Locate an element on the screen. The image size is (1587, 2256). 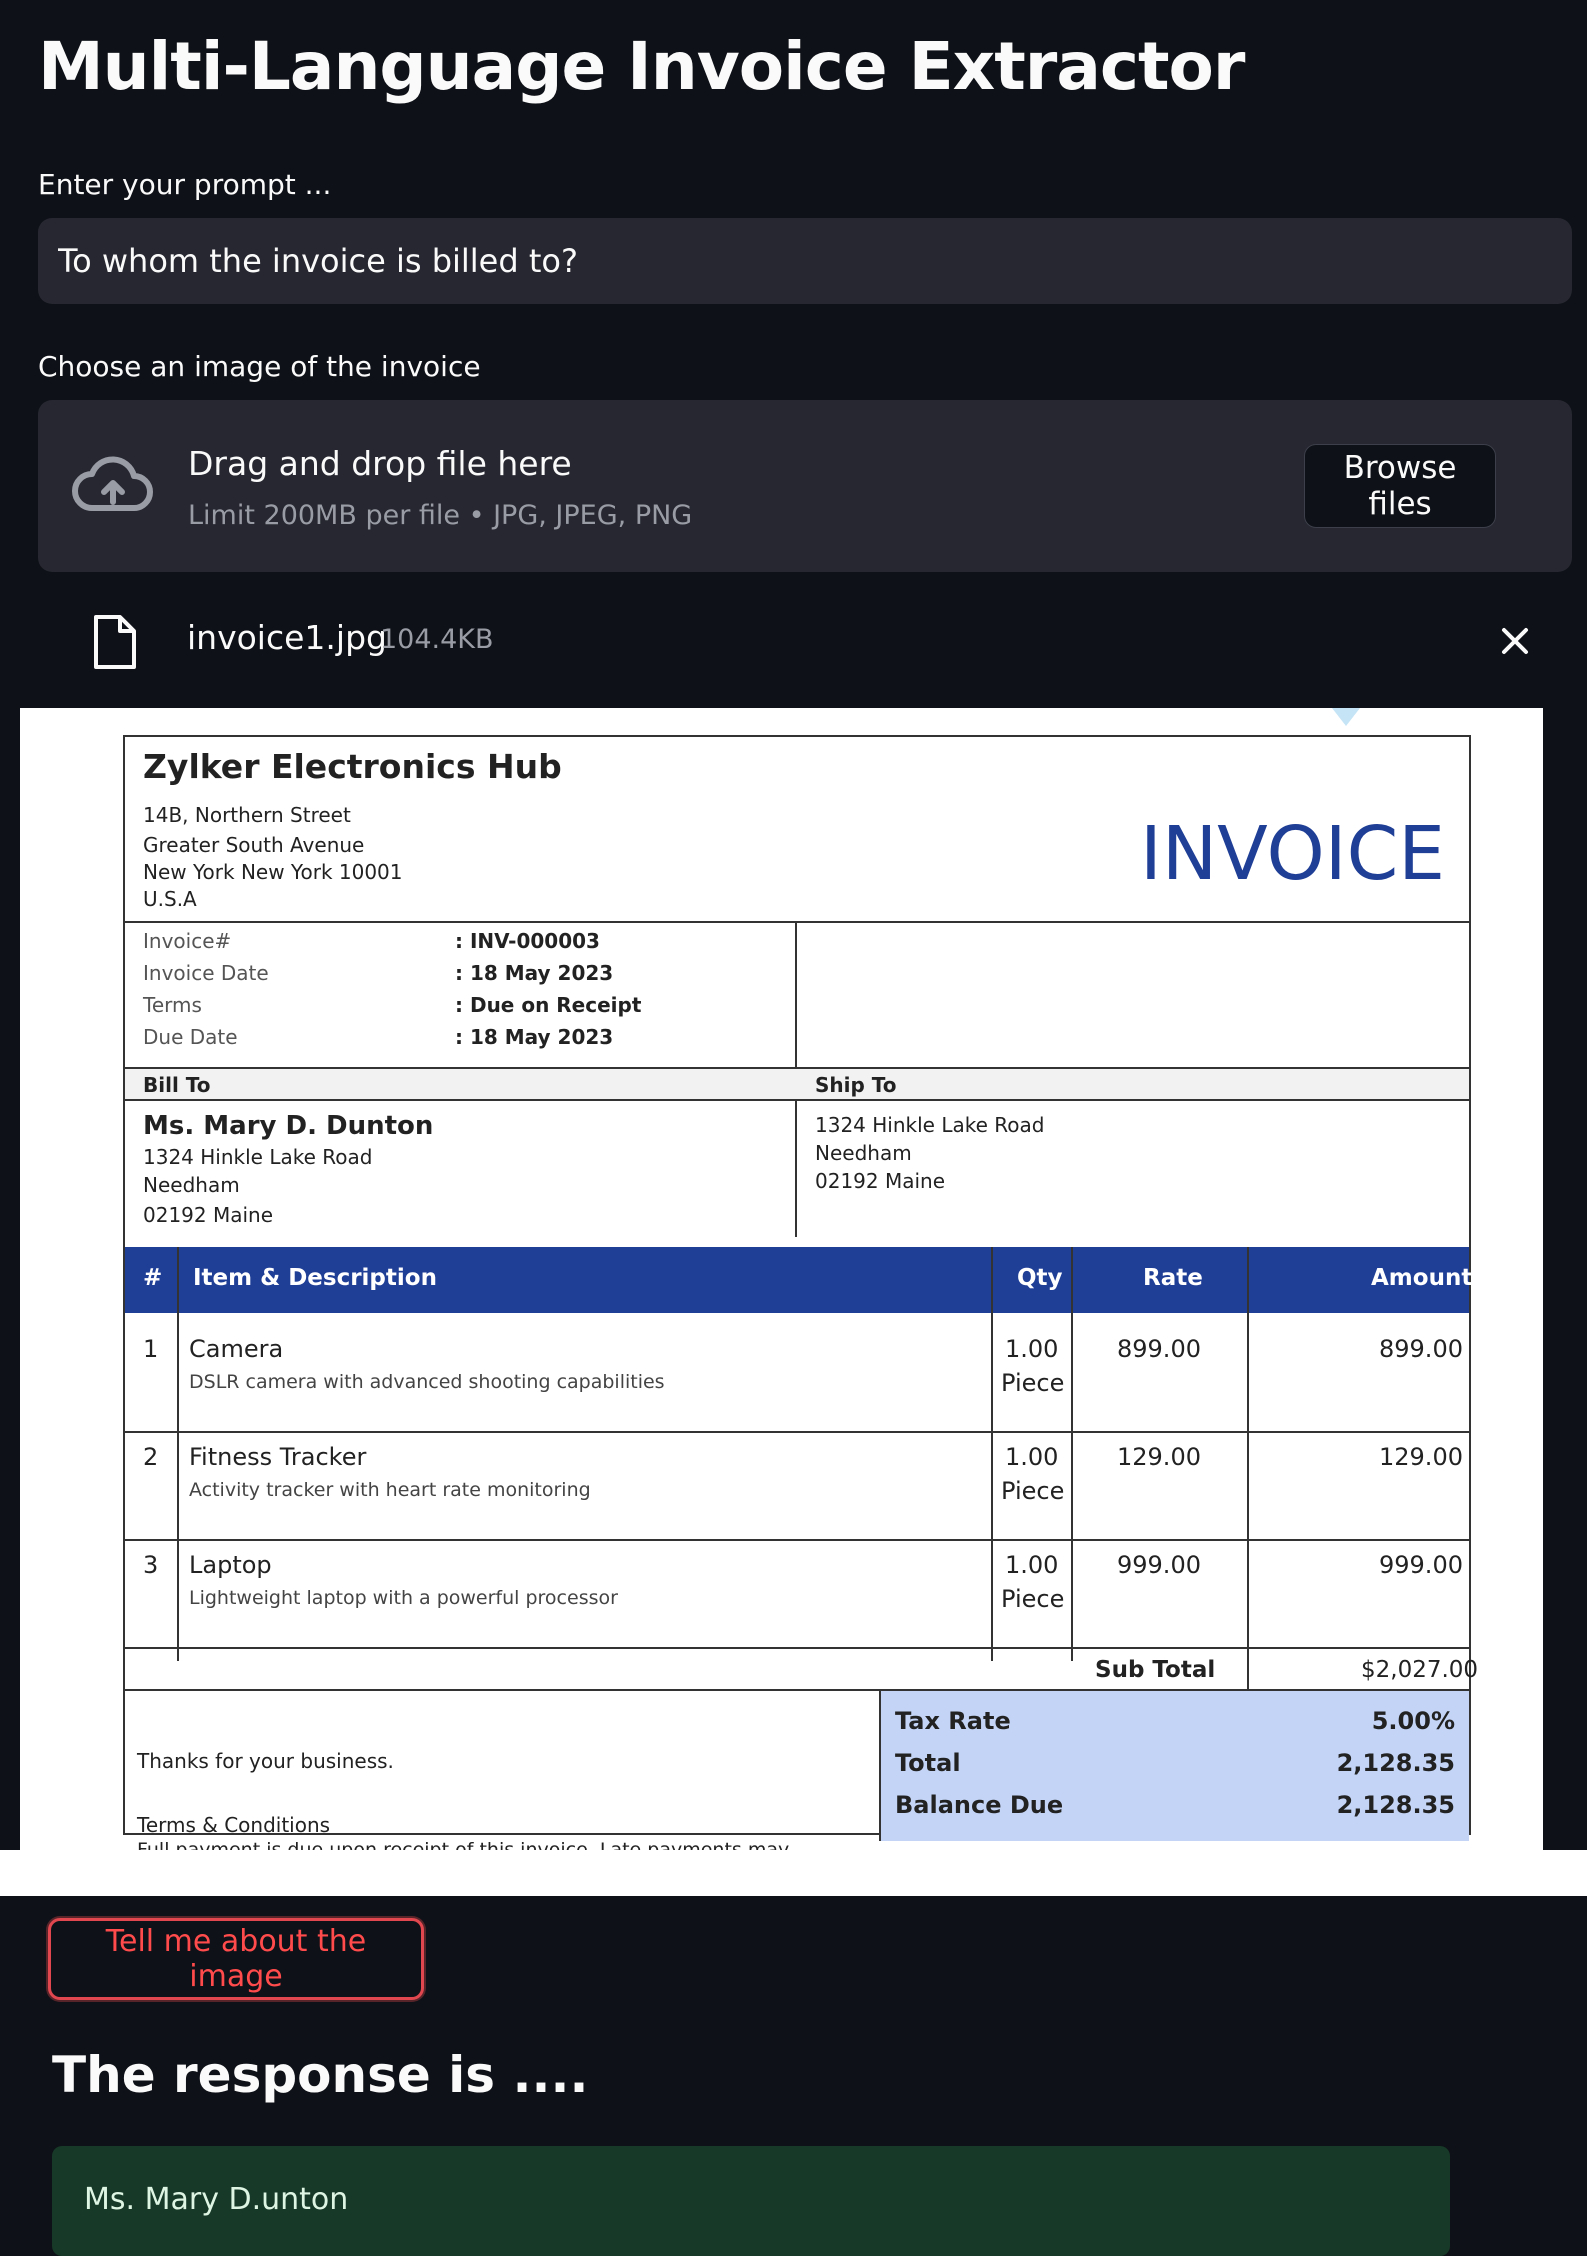
prompt-input is located at coordinates (805, 261).